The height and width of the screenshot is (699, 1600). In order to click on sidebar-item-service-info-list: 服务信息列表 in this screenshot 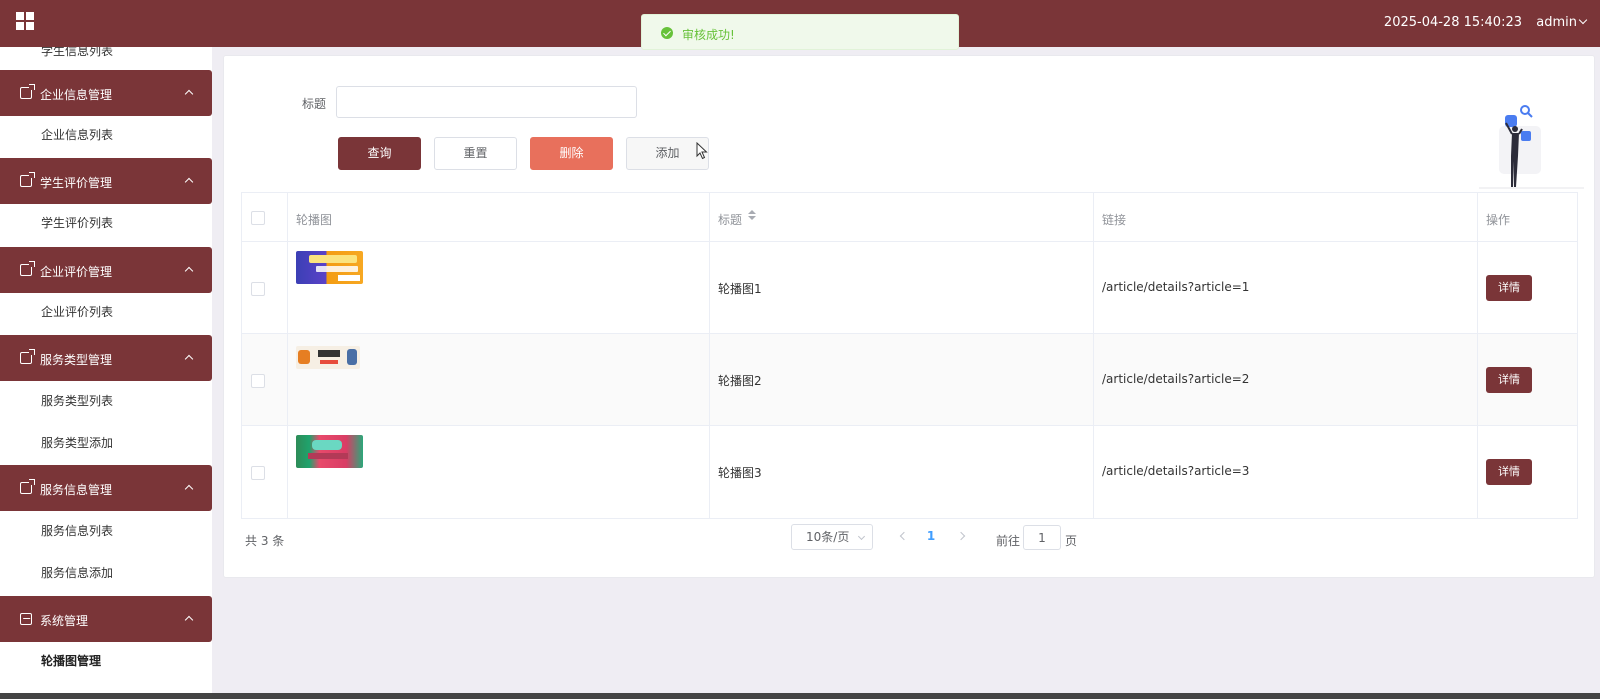, I will do `click(106, 531)`.